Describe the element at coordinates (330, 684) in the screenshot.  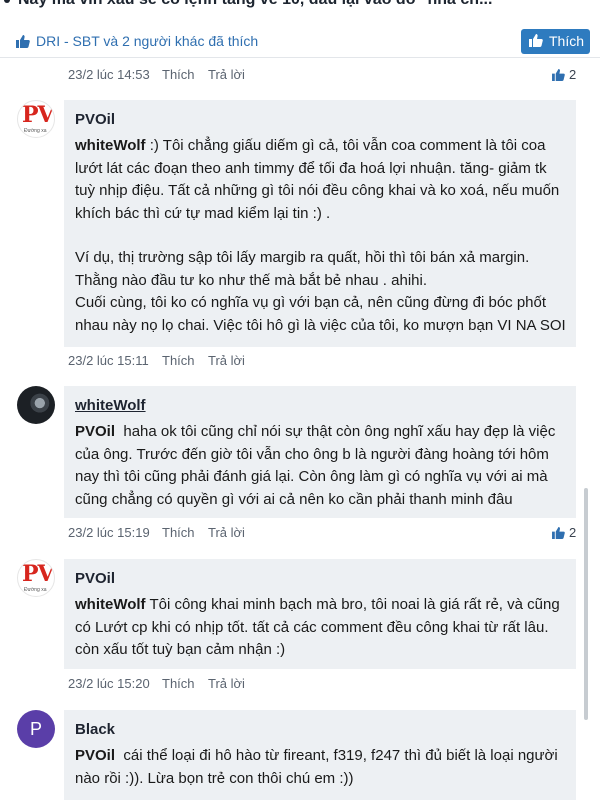
I see `comment-meta: 23/2 lúc 15:20 Thích Trả lời` at that location.